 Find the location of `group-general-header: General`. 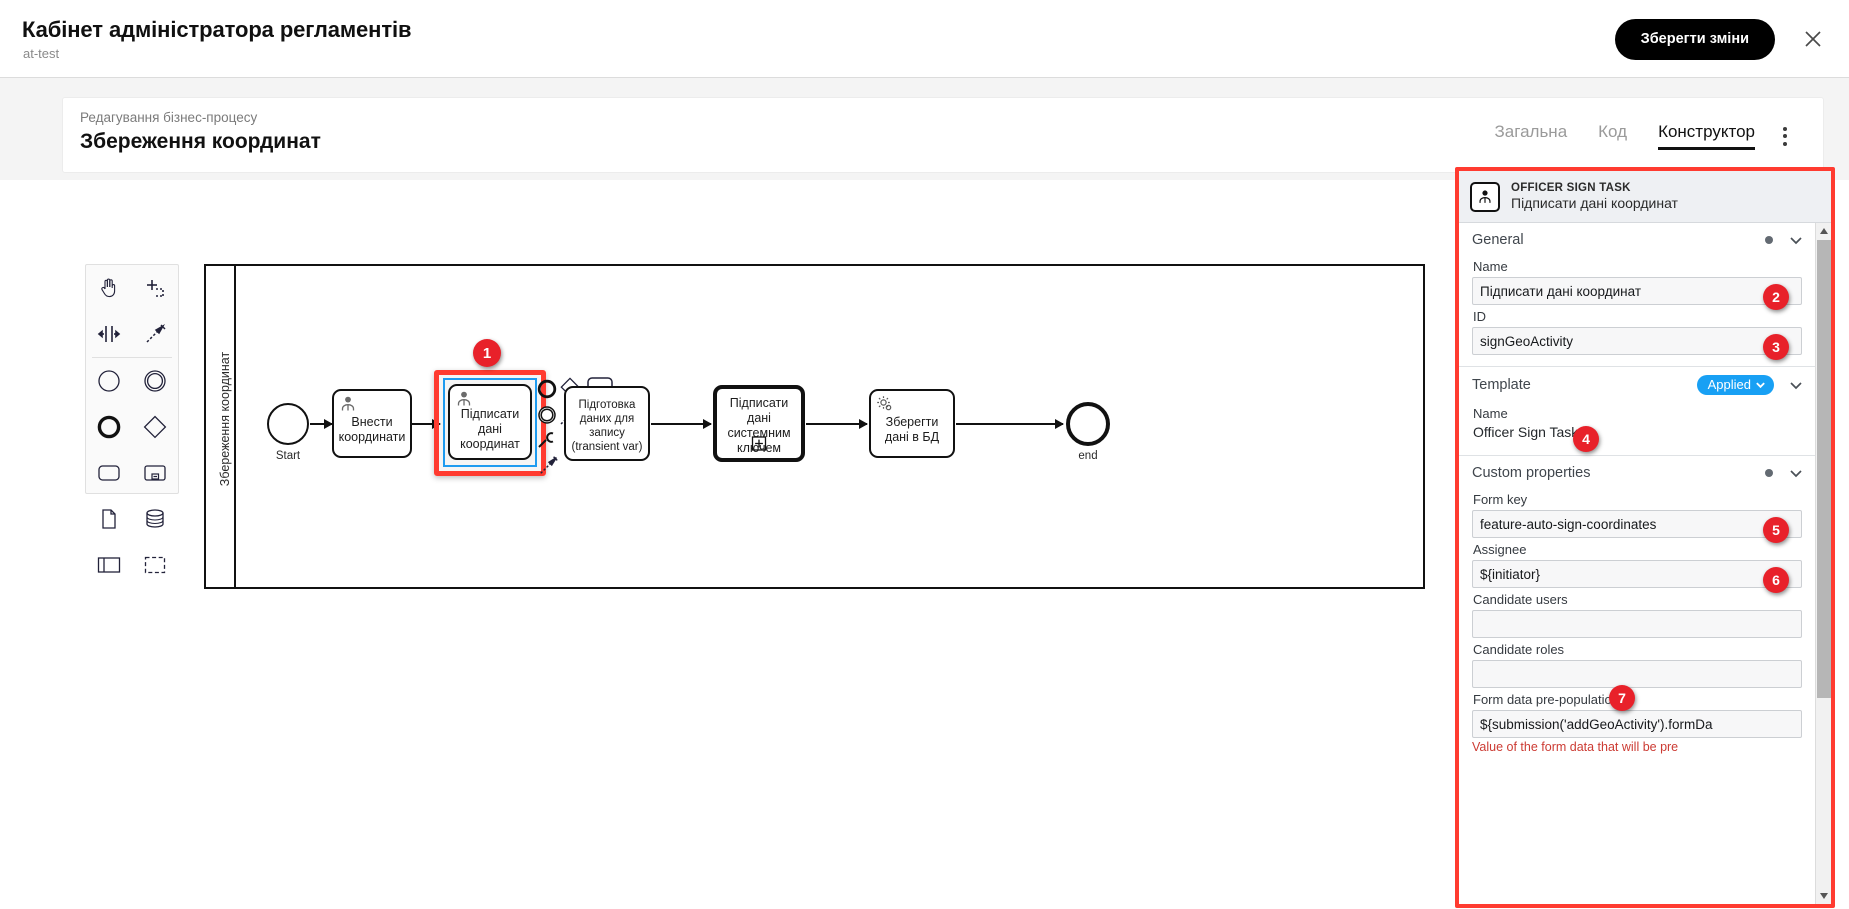

group-general-header: General is located at coordinates (1637, 239).